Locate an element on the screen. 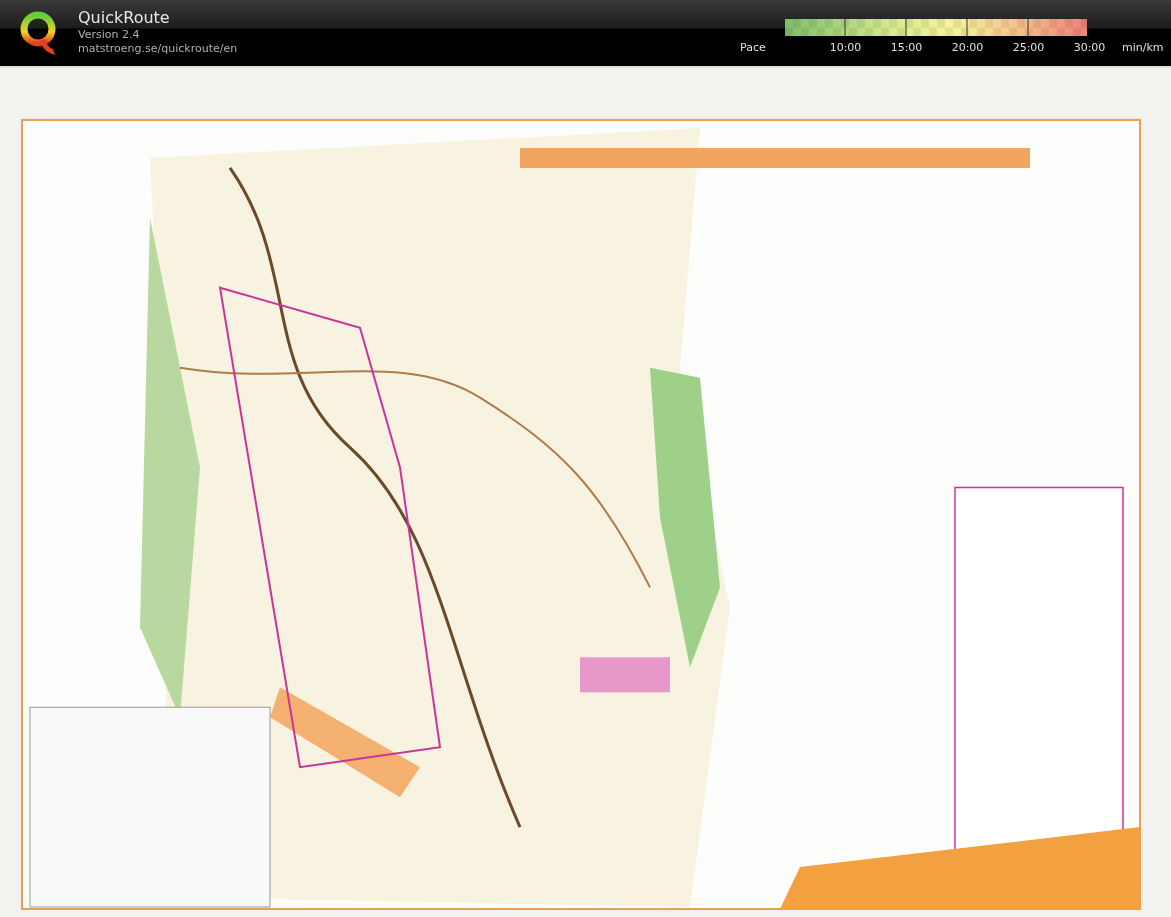 Image resolution: width=1171 pixels, height=917 pixels. version-label: Version 2.4 is located at coordinates (109, 35).